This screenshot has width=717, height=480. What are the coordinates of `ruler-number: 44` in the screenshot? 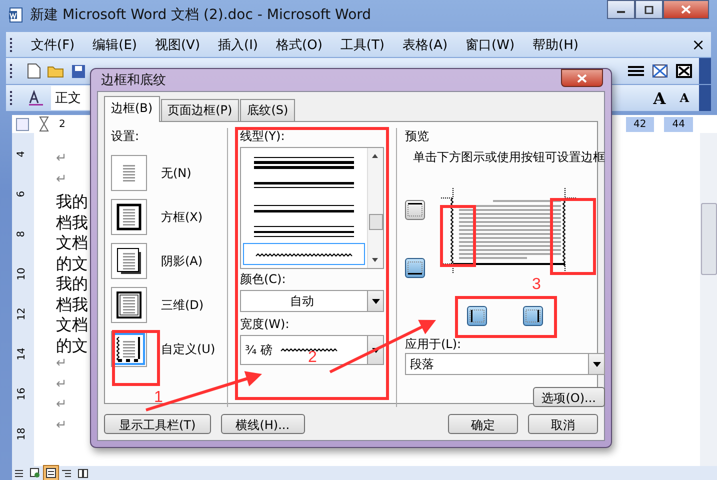 It's located at (678, 124).